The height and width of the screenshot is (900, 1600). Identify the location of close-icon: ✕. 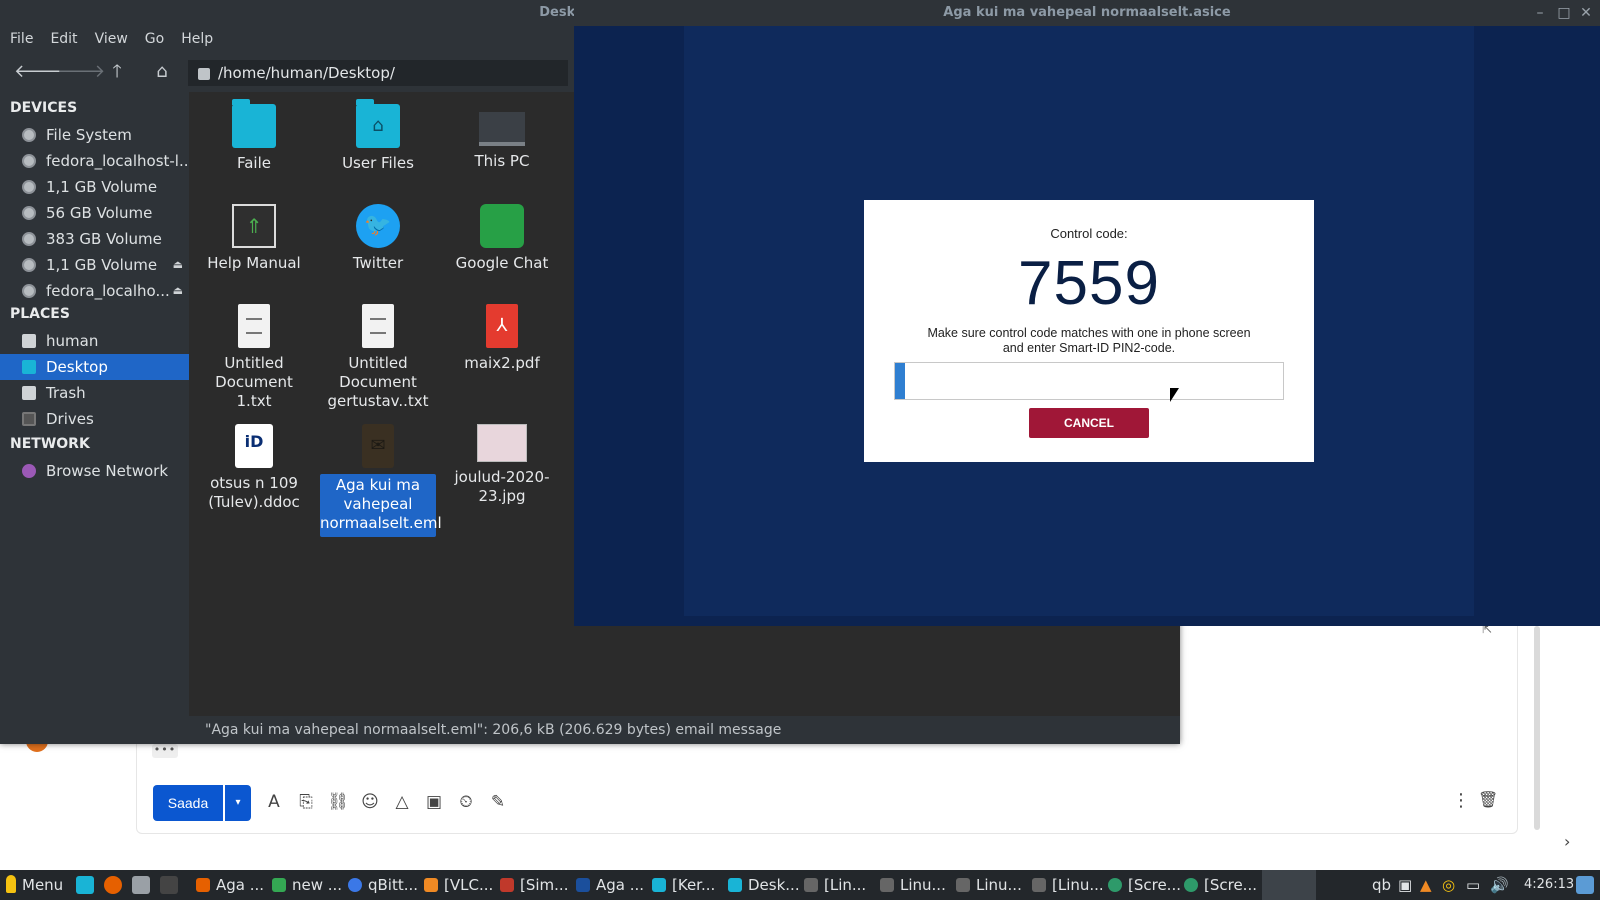
(1586, 13).